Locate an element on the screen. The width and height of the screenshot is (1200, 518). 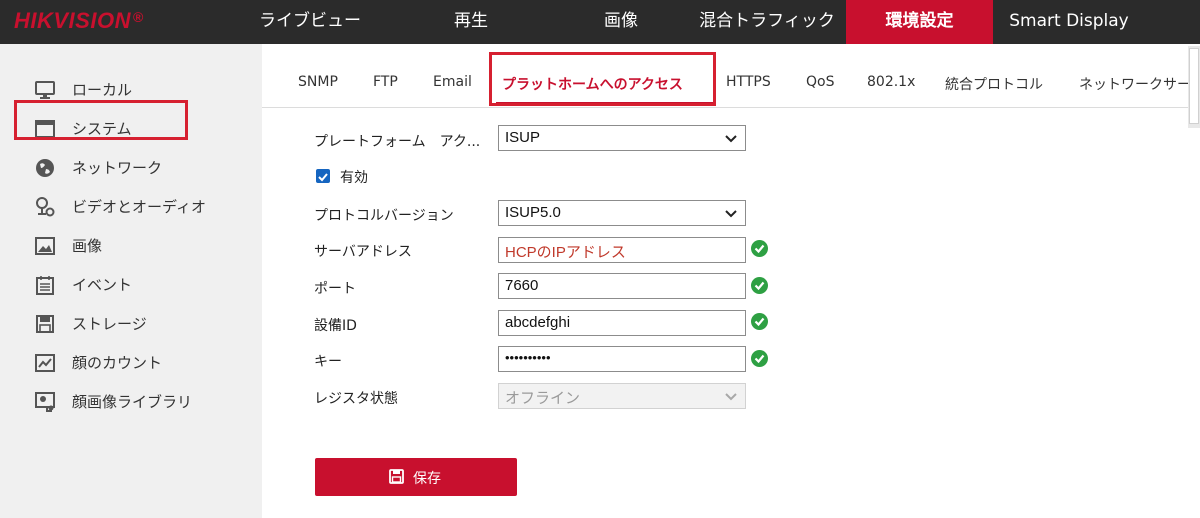
scrollbar-thumb is located at coordinates (1194, 86).